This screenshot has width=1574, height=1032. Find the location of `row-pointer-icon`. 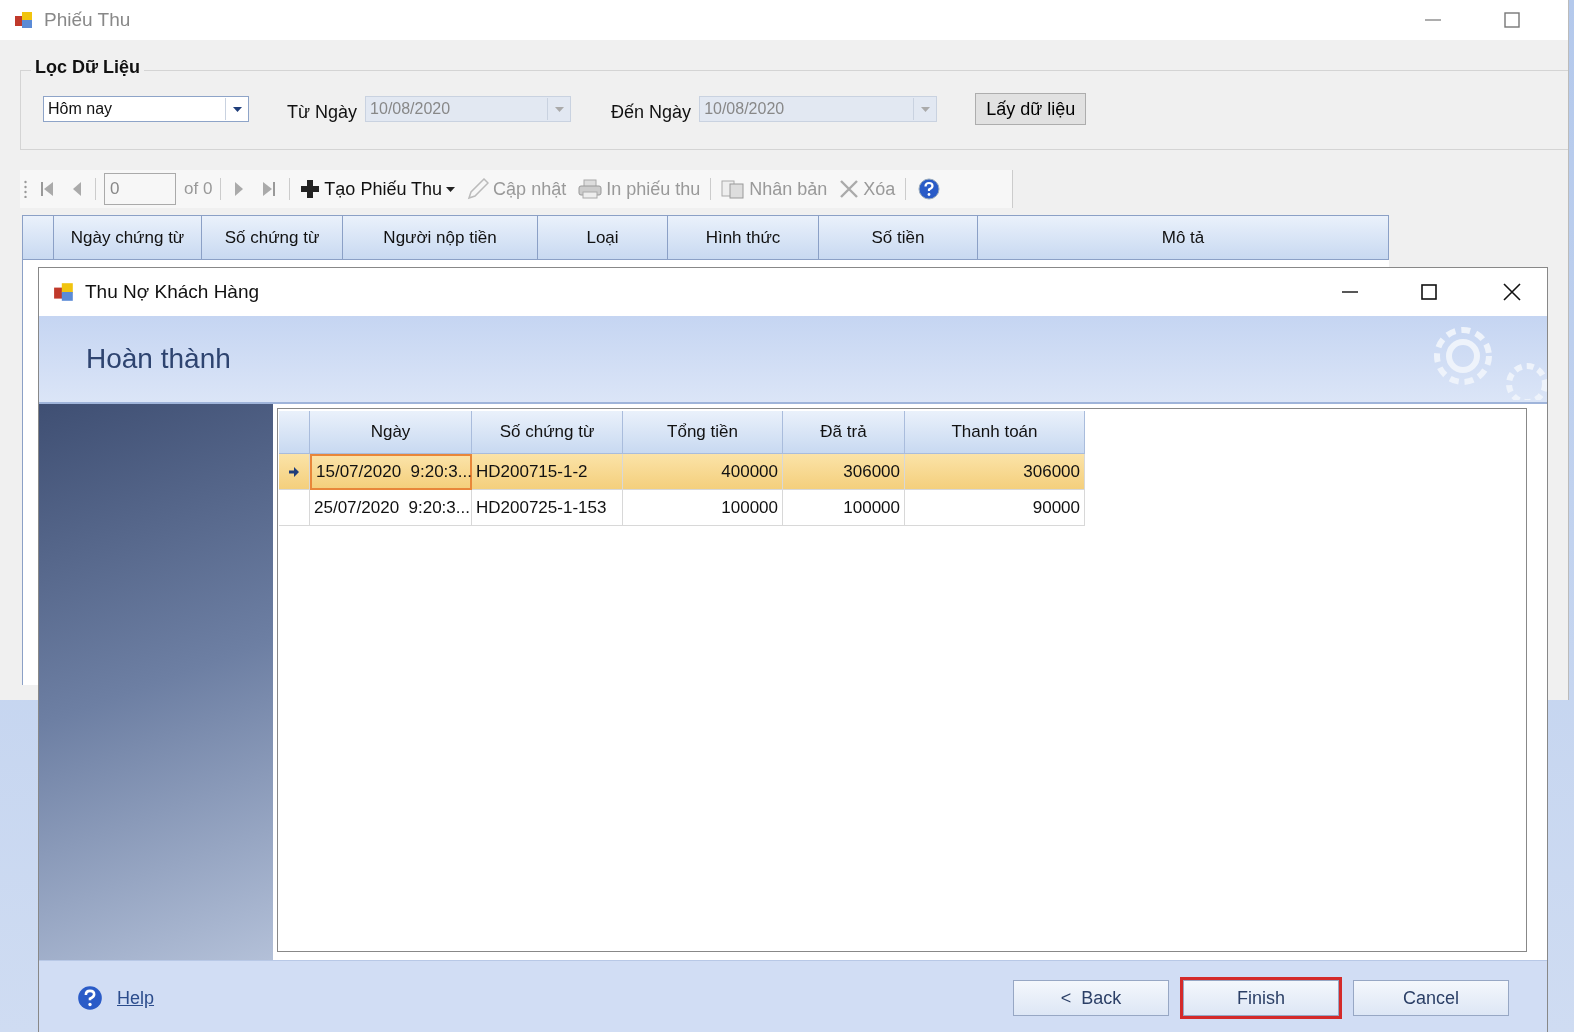

row-pointer-icon is located at coordinates (294, 471).